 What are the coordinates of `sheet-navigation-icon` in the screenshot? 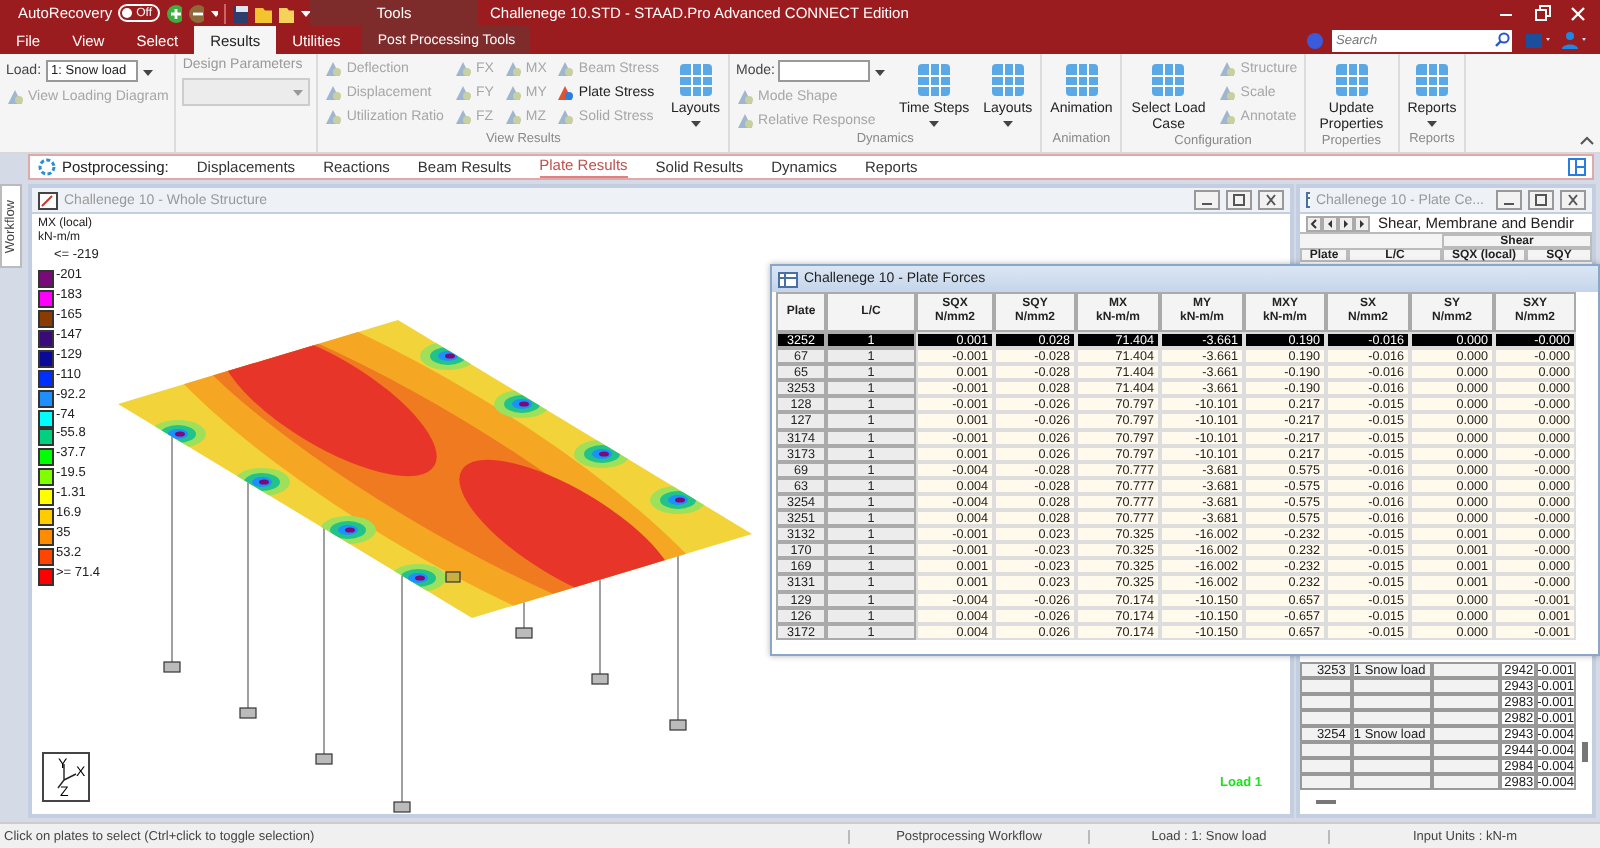 It's located at (1340, 223).